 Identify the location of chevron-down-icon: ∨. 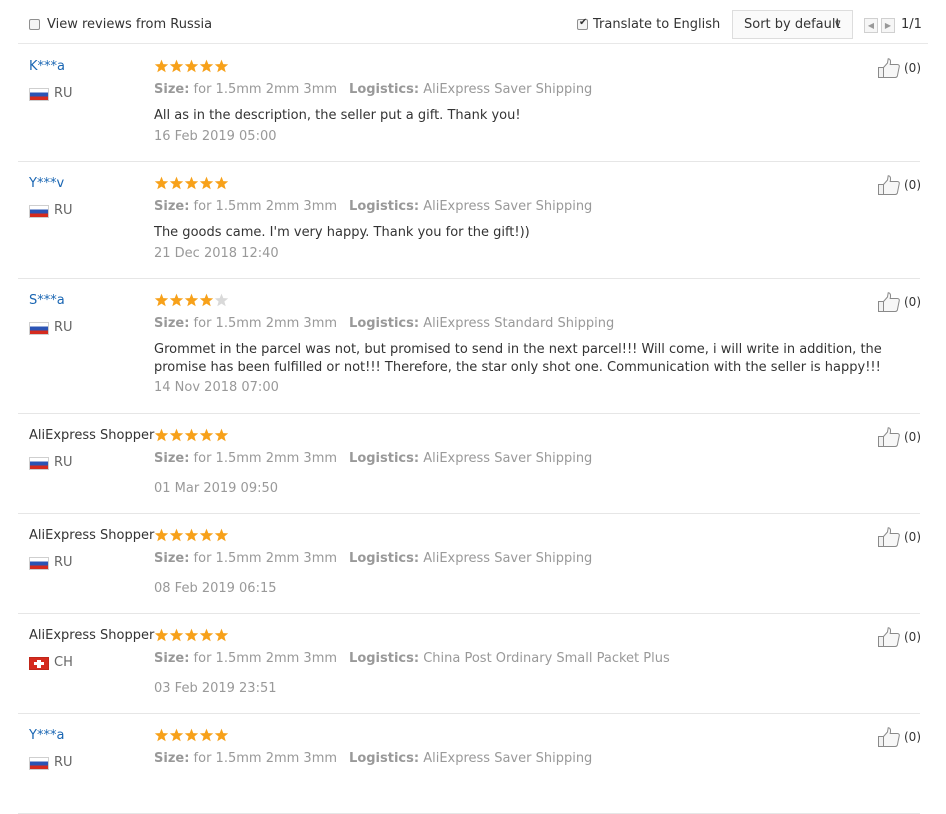
(838, 24).